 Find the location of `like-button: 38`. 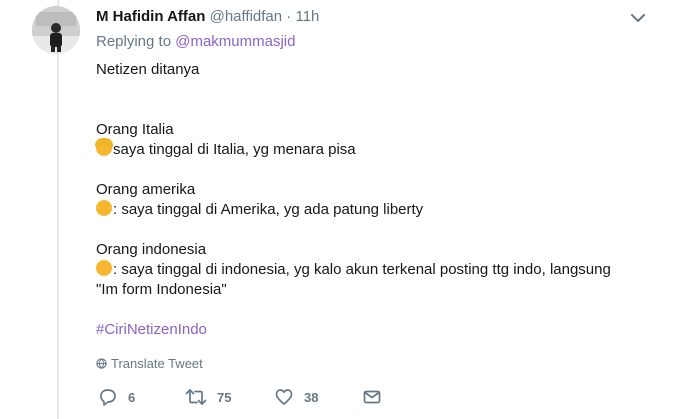

like-button: 38 is located at coordinates (296, 397).